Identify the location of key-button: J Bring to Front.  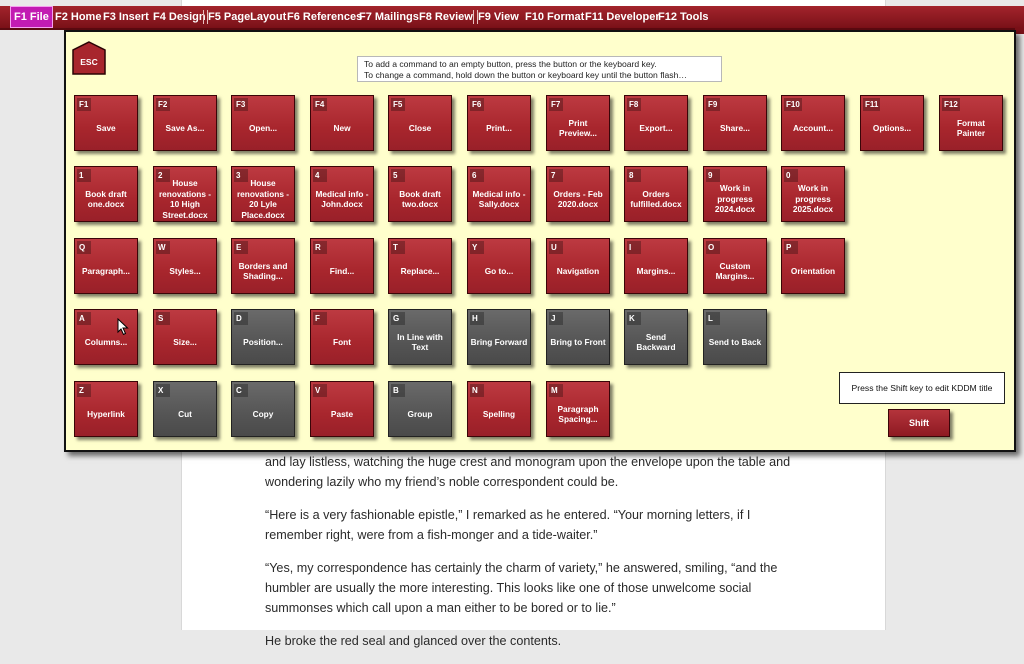
(578, 337).